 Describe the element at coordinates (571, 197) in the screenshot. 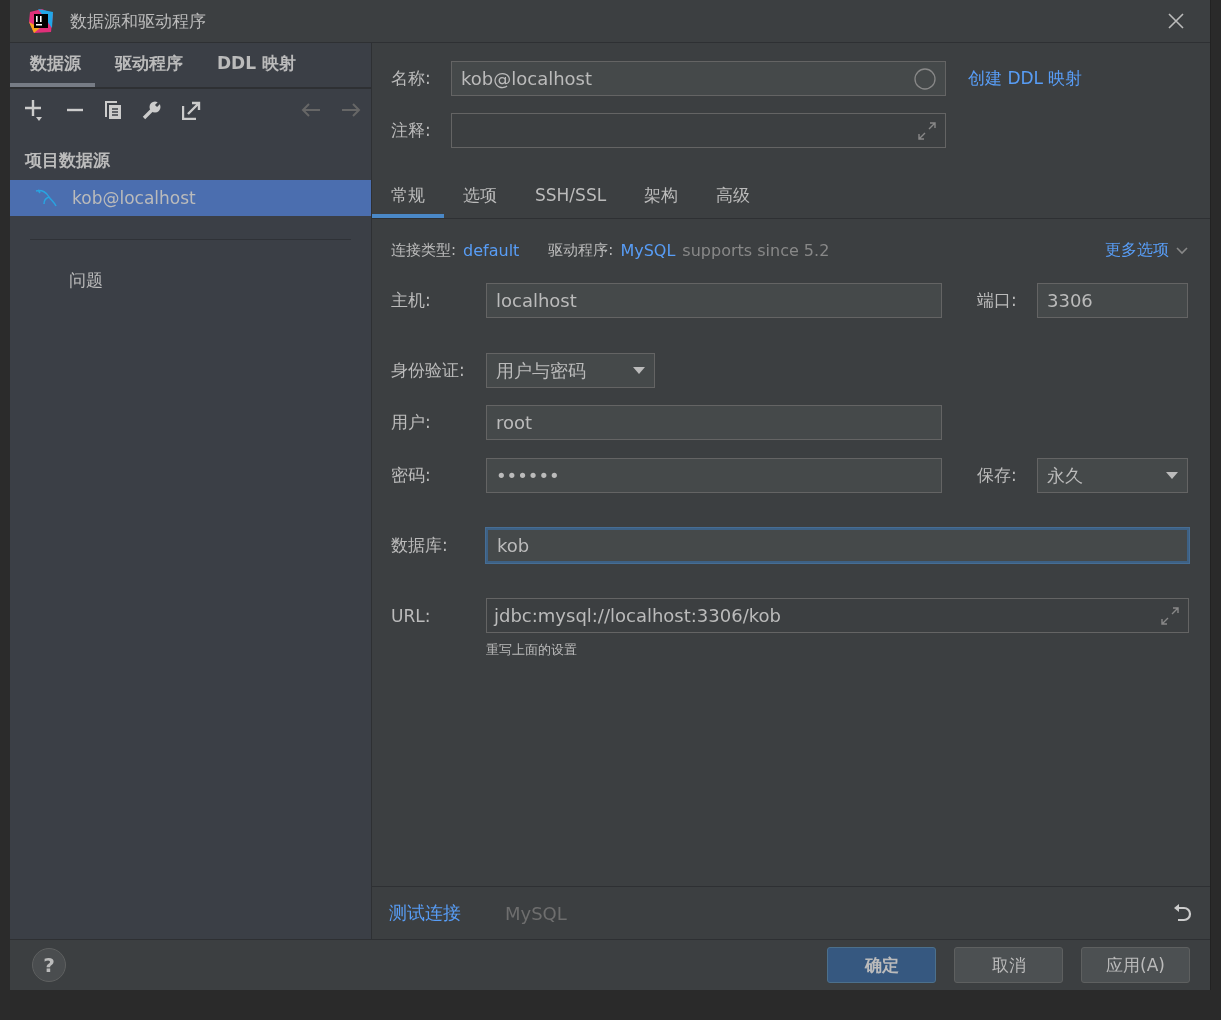

I see `tab: SSH/SSL` at that location.